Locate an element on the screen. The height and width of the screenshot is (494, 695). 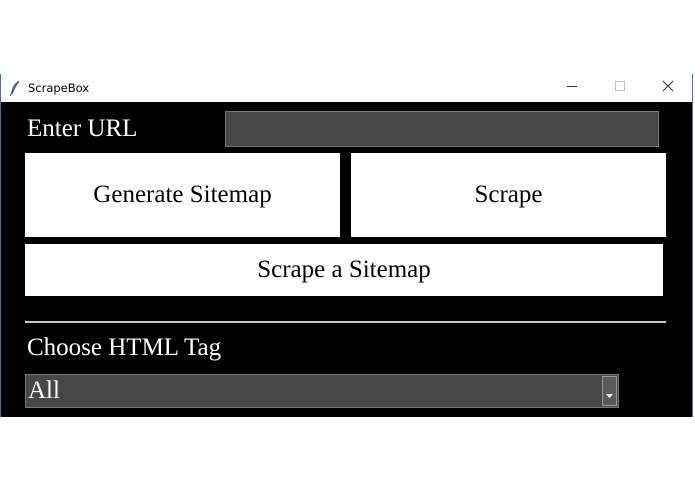
dropdown-button is located at coordinates (609, 391).